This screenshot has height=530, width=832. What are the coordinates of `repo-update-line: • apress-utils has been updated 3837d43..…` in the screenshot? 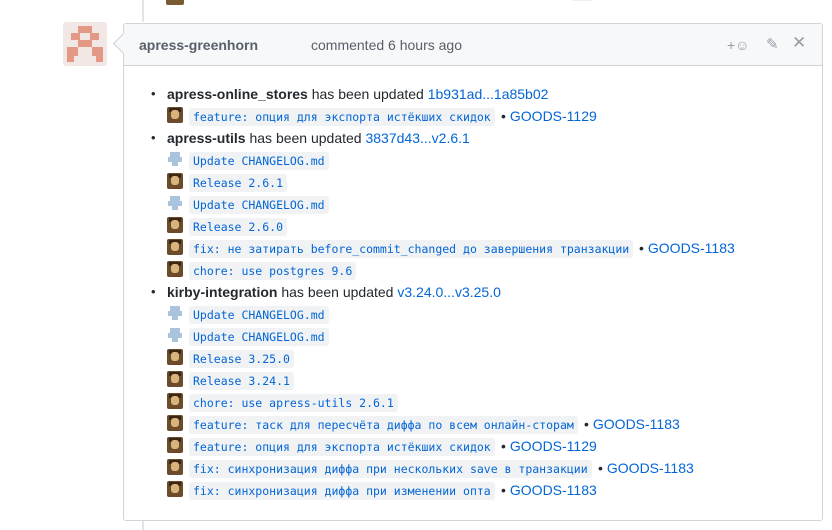 It's located at (310, 138).